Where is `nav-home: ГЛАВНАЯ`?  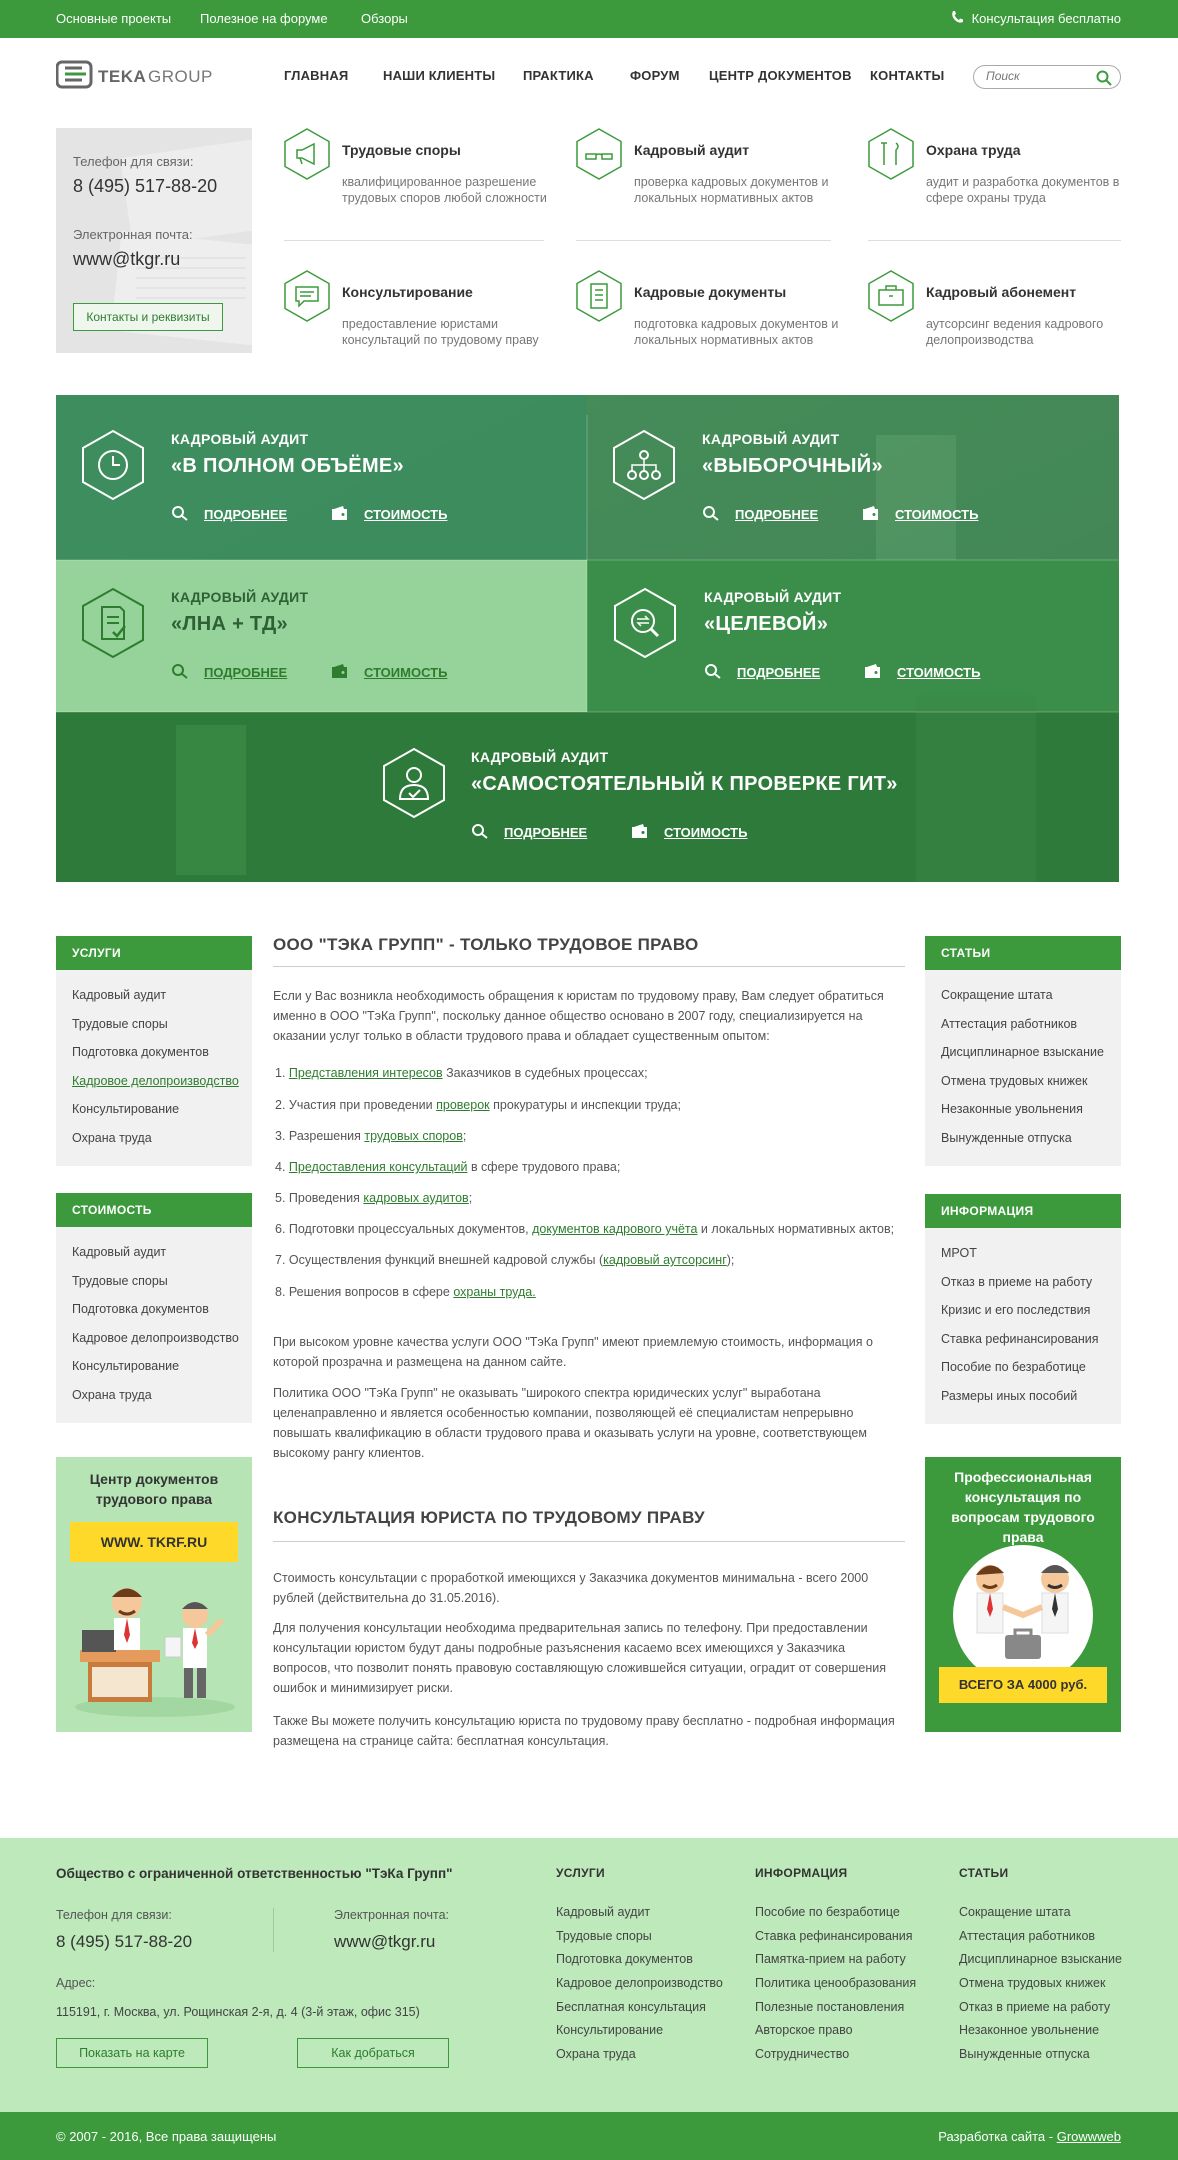
nav-home: ГЛАВНАЯ is located at coordinates (316, 75).